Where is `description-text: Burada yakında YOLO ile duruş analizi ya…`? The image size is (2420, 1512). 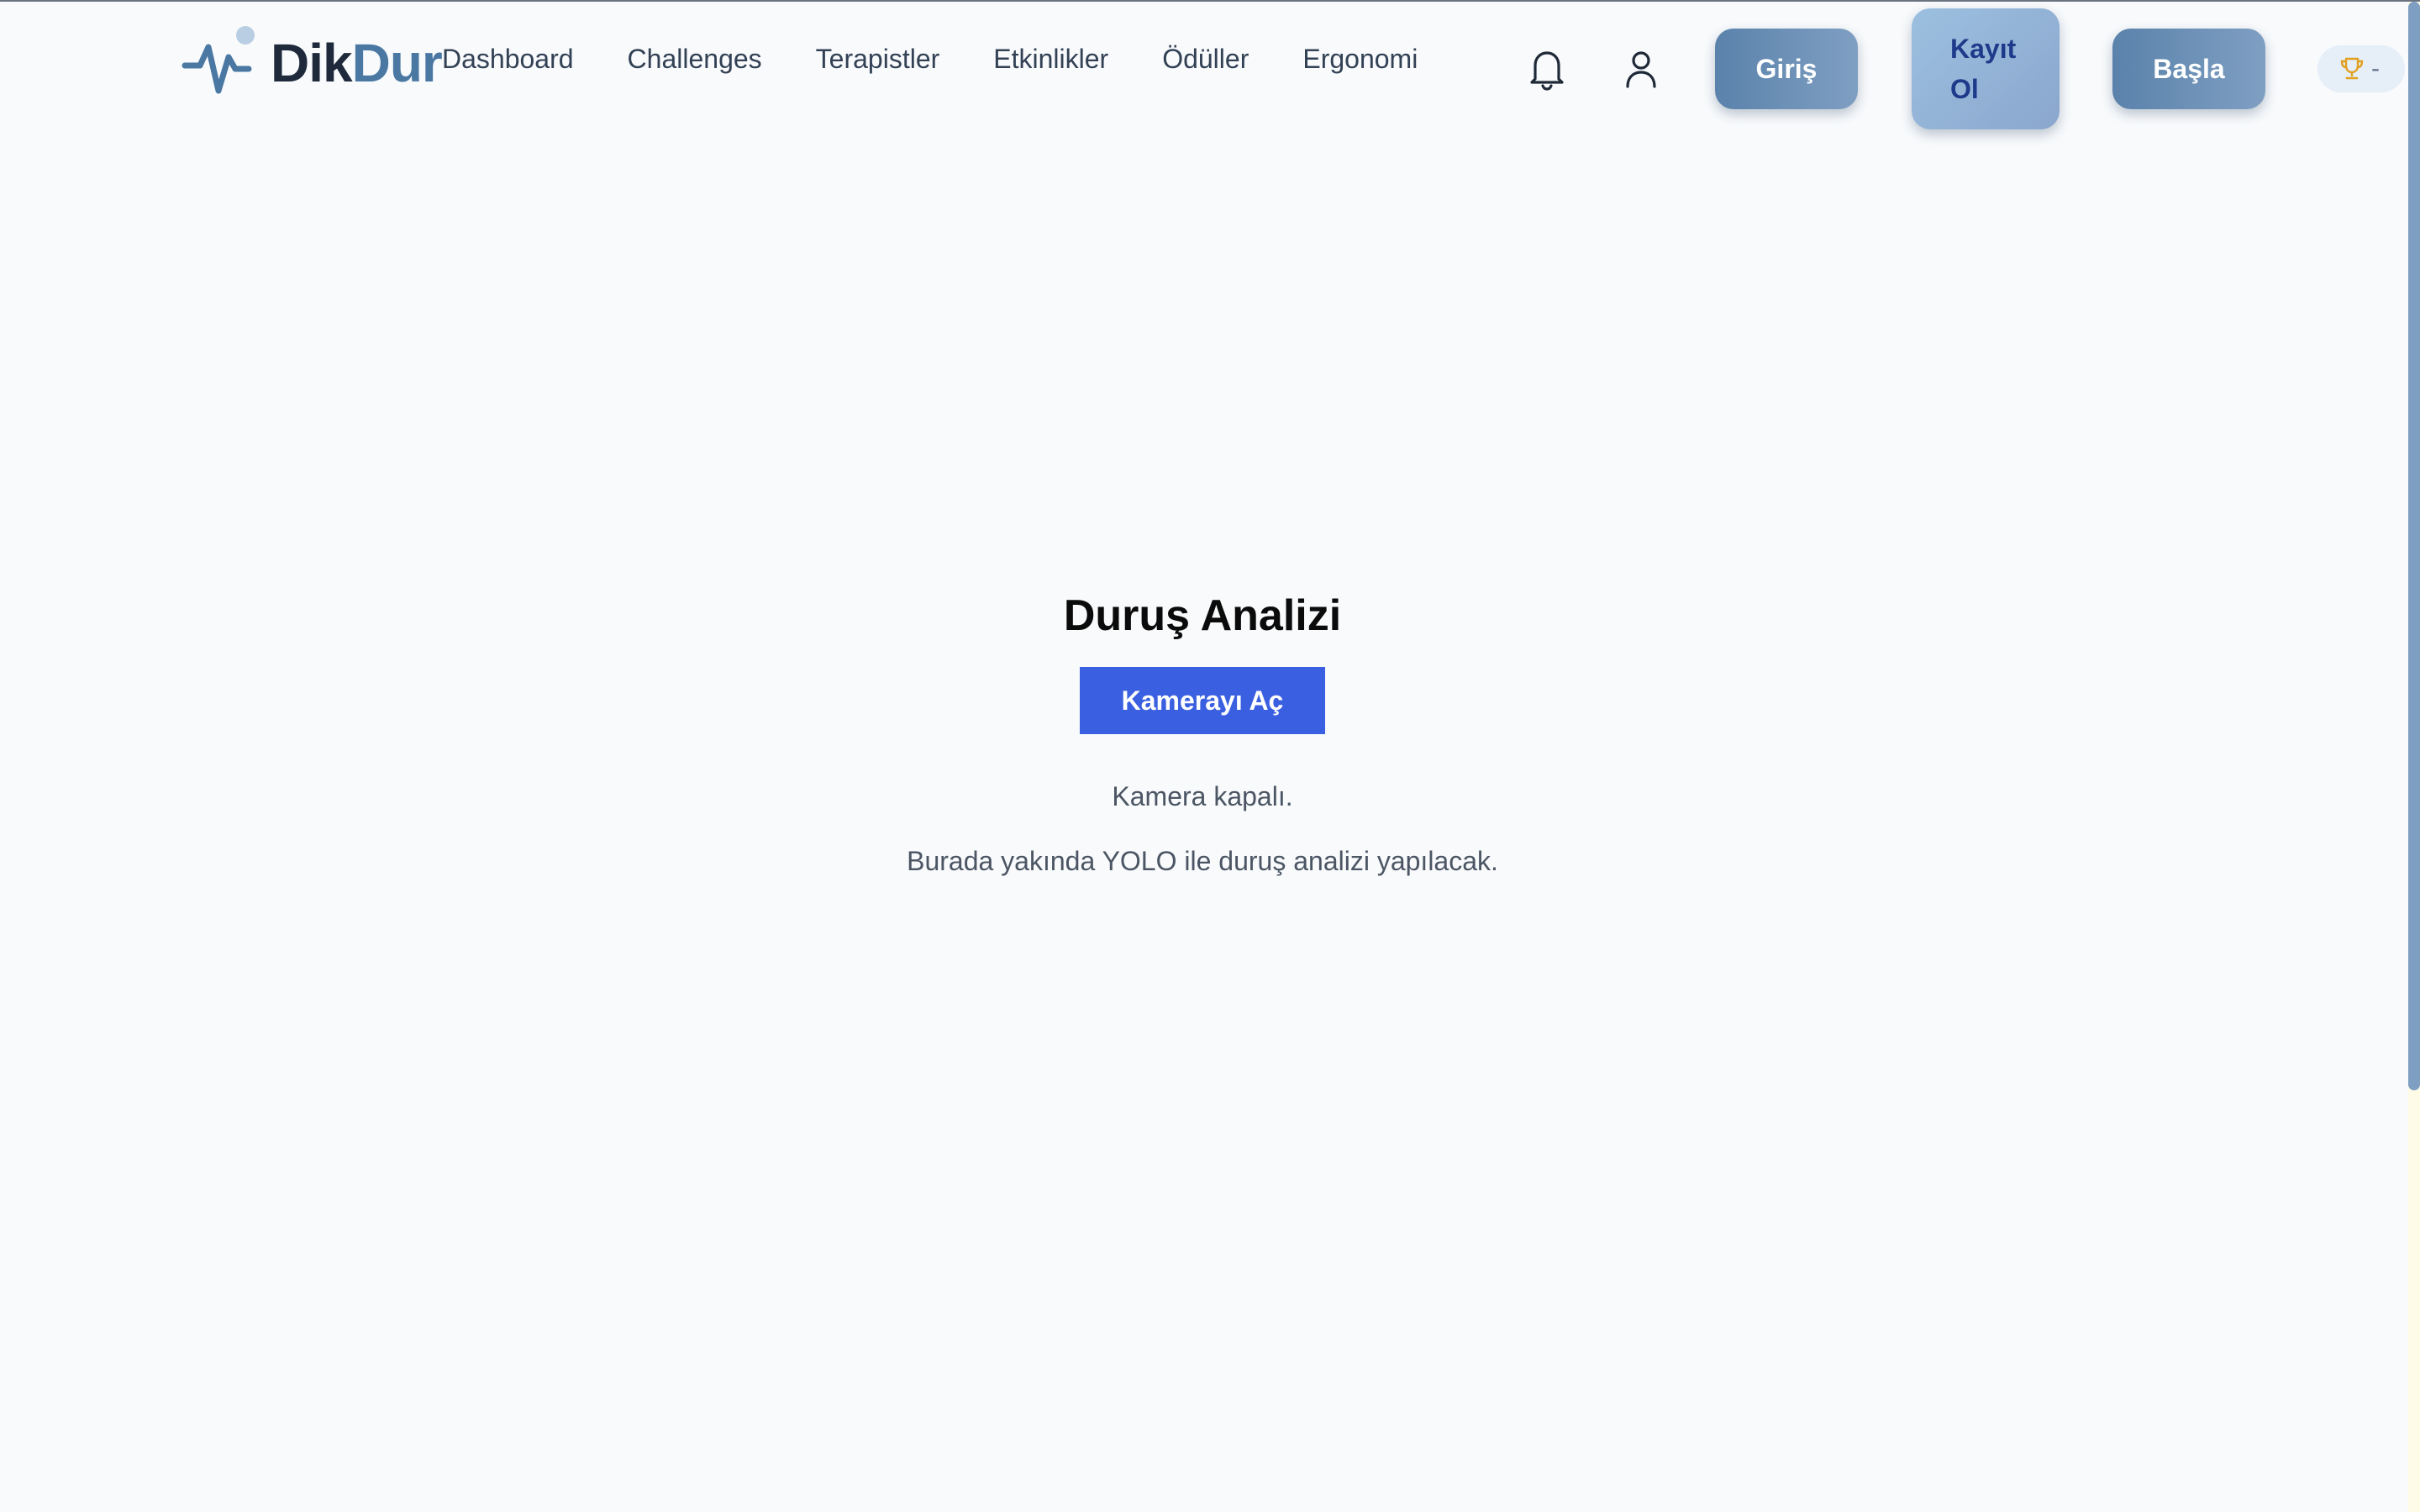 description-text: Burada yakında YOLO ile duruş analizi ya… is located at coordinates (1202, 861).